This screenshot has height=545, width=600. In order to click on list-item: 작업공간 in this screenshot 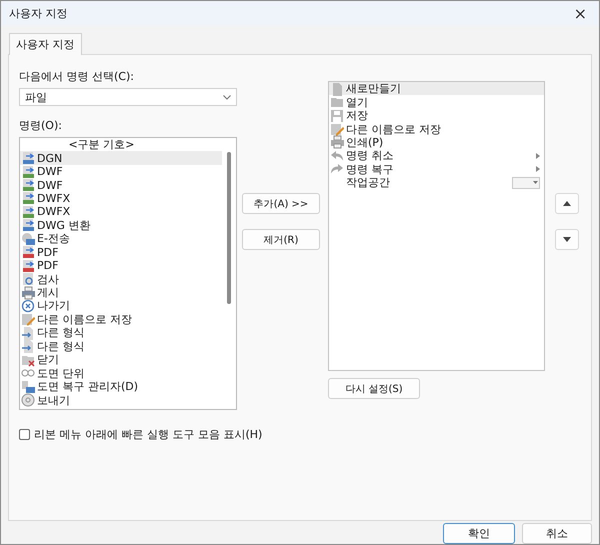, I will do `click(436, 183)`.